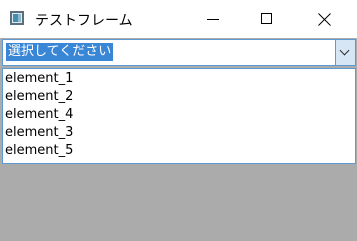 Image resolution: width=357 pixels, height=241 pixels. What do you see at coordinates (17, 18) in the screenshot?
I see `app-icon` at bounding box center [17, 18].